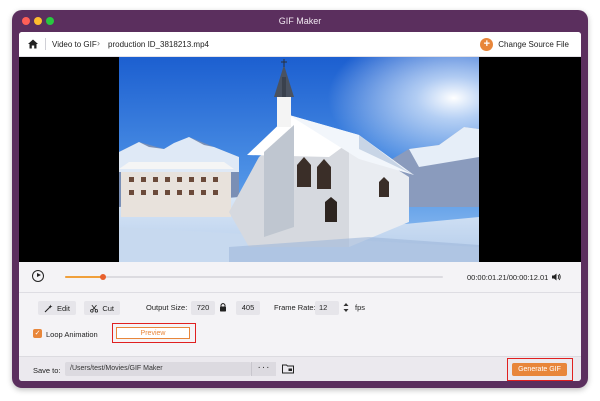  I want to click on lock-icon, so click(223, 307).